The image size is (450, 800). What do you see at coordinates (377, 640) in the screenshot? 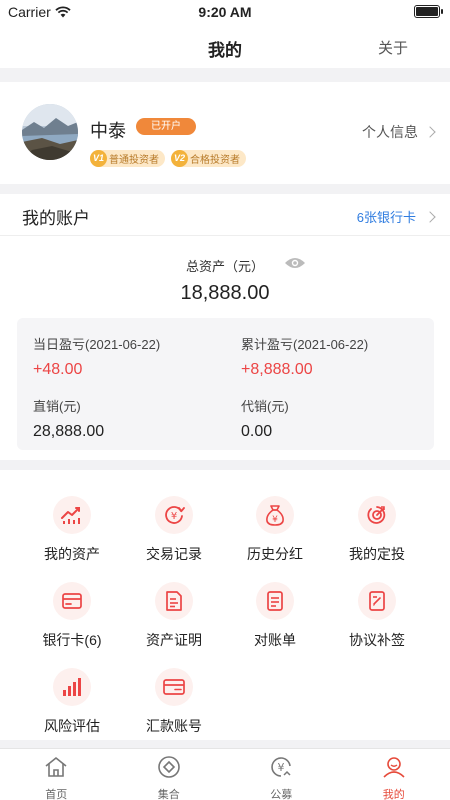
I see `feature-label: 协议补签` at bounding box center [377, 640].